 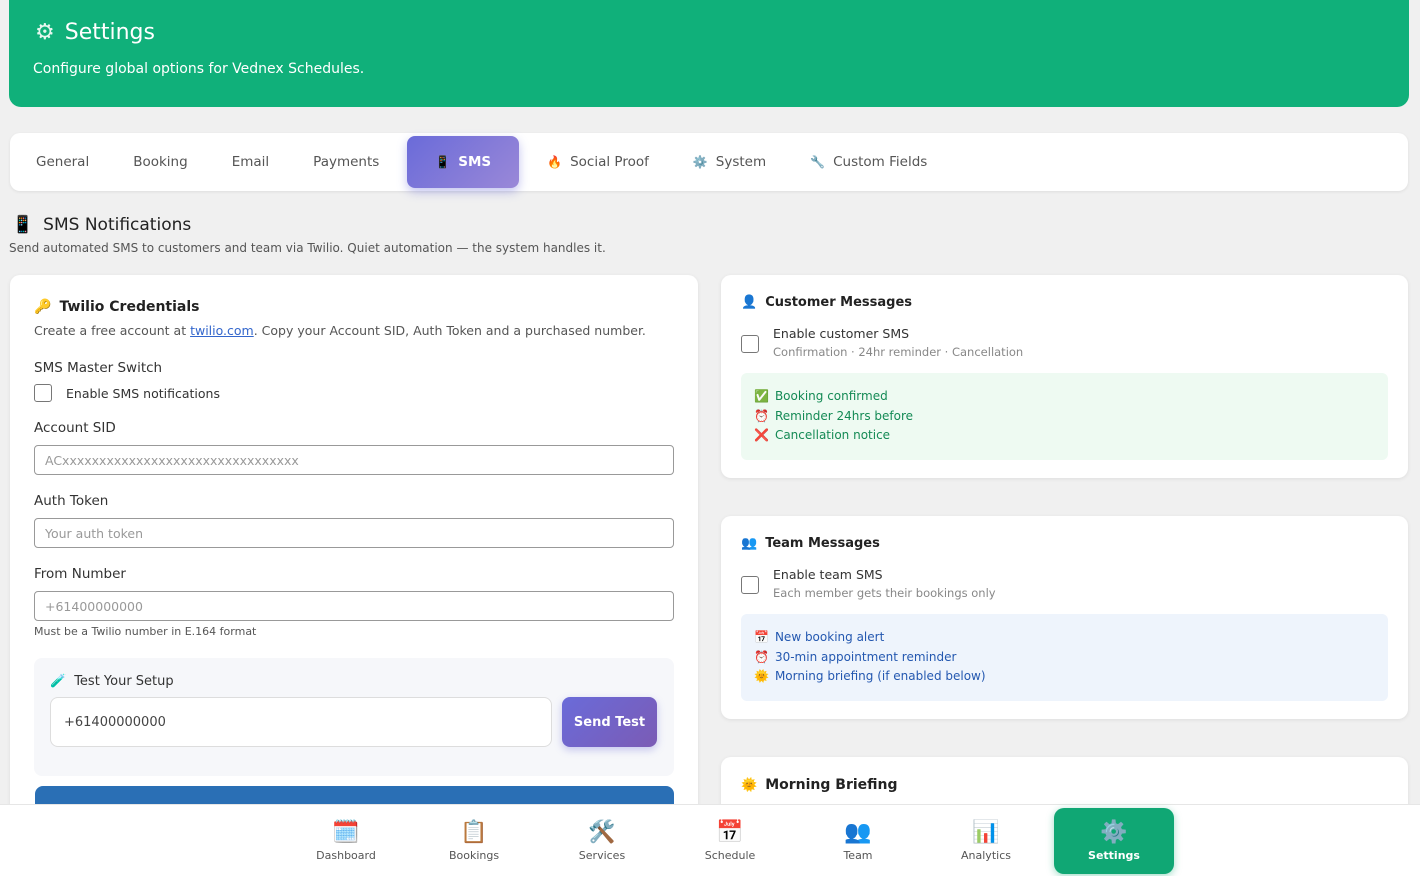 I want to click on list-item: ✅ Booking confirmed, so click(x=1064, y=397).